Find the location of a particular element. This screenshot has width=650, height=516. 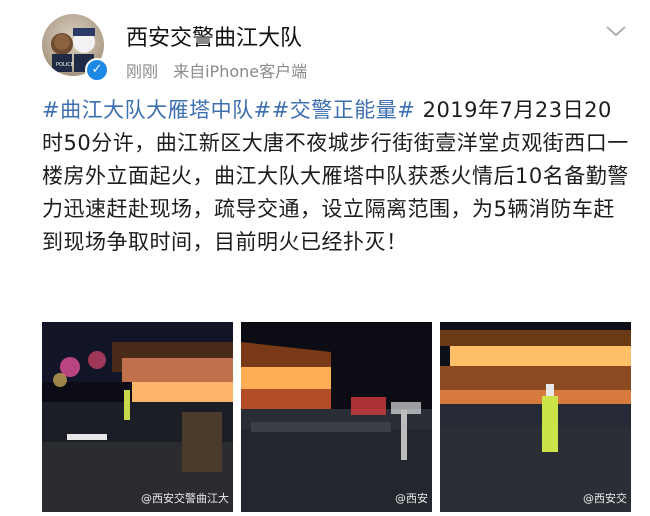

post-meta: 刚刚 来自iPhone客户端 is located at coordinates (221, 70).